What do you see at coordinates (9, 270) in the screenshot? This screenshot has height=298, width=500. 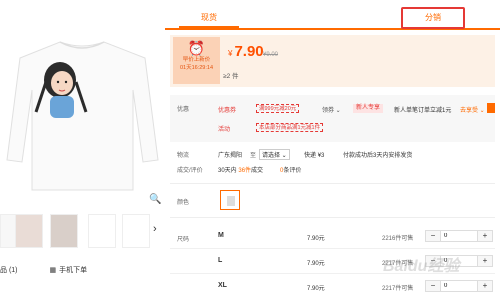 I see `collect-link: 品 (1)` at bounding box center [9, 270].